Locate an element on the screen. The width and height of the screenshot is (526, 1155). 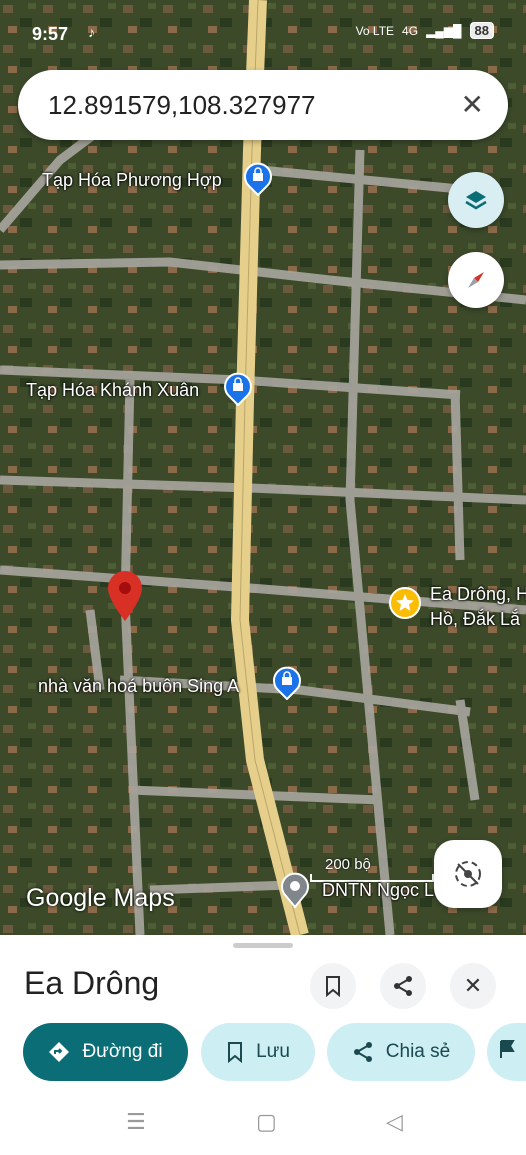
share-label: Chia sẻ is located at coordinates (418, 1051).